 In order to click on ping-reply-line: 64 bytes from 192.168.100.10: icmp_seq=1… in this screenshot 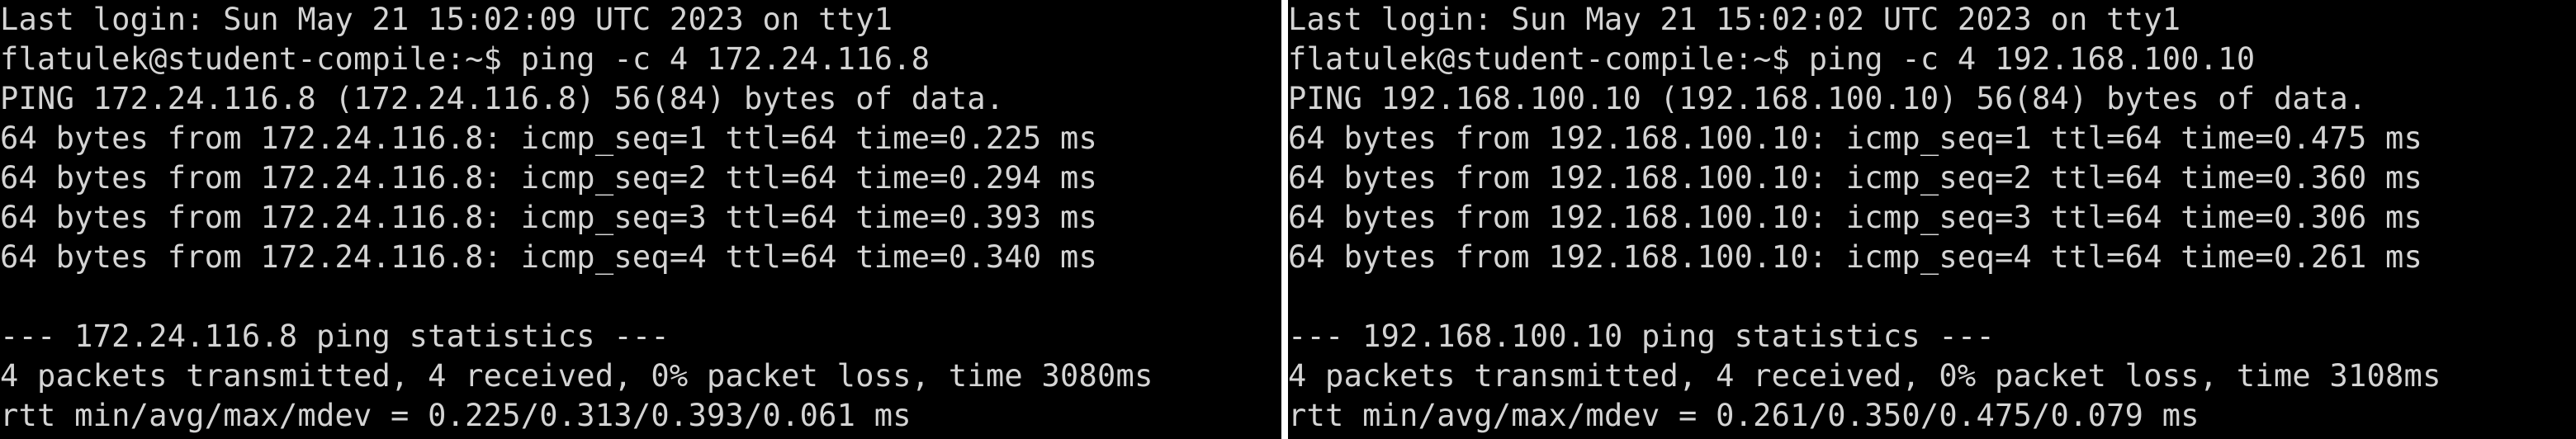, I will do `click(1855, 138)`.